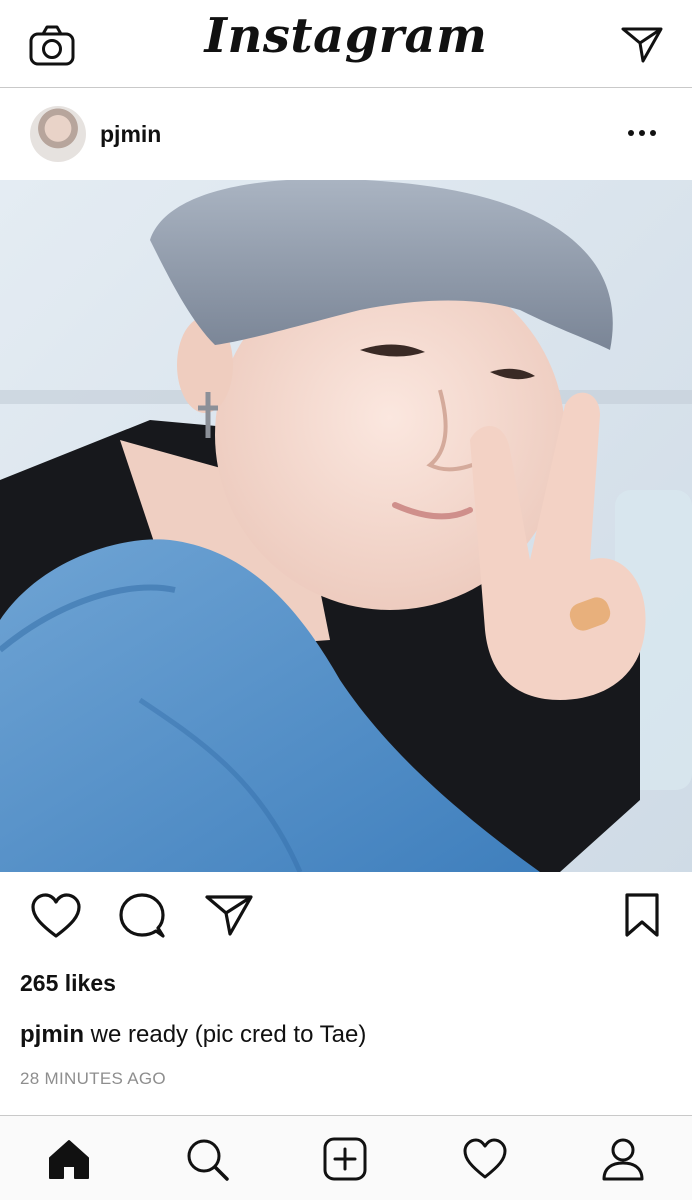 Image resolution: width=692 pixels, height=1200 pixels. What do you see at coordinates (56, 916) in the screenshot?
I see `heart-icon` at bounding box center [56, 916].